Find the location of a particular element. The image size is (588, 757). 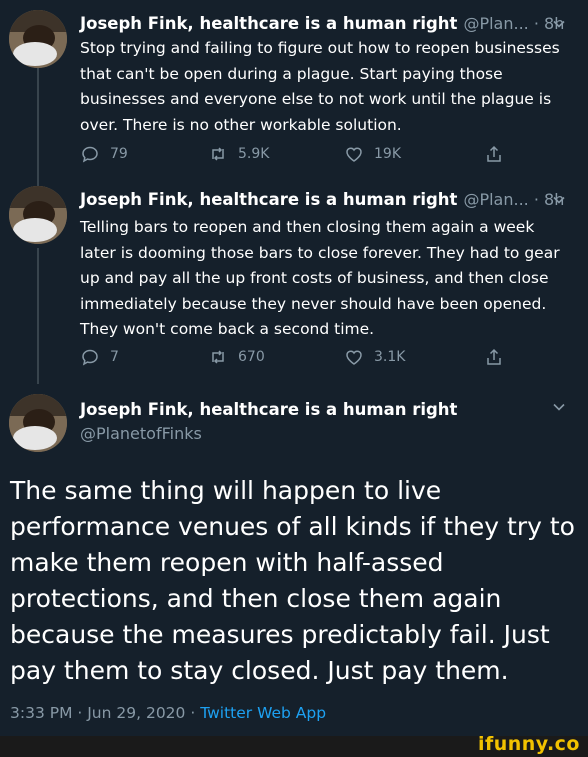

like-count: 19K is located at coordinates (387, 154).